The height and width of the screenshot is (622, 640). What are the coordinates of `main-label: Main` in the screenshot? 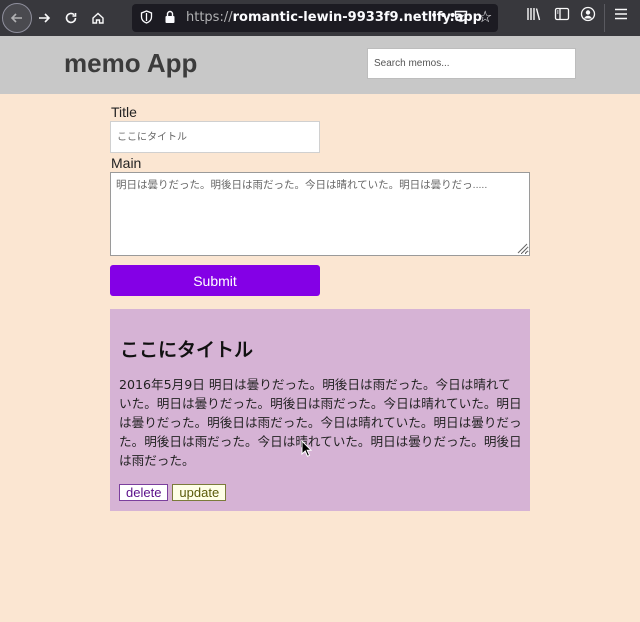 It's located at (126, 163).